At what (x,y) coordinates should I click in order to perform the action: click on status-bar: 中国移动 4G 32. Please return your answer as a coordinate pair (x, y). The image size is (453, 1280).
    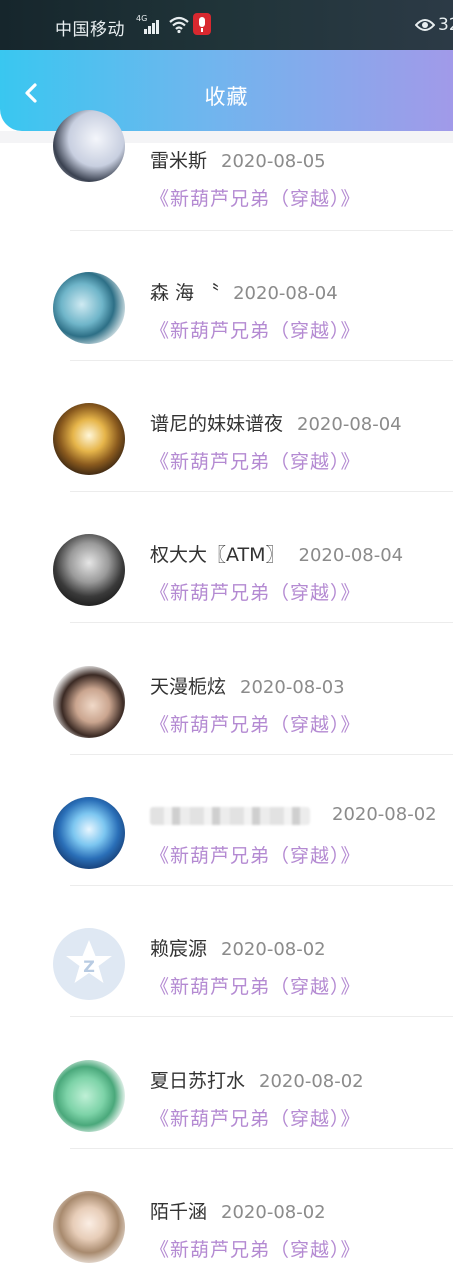
    Looking at the image, I should click on (226, 25).